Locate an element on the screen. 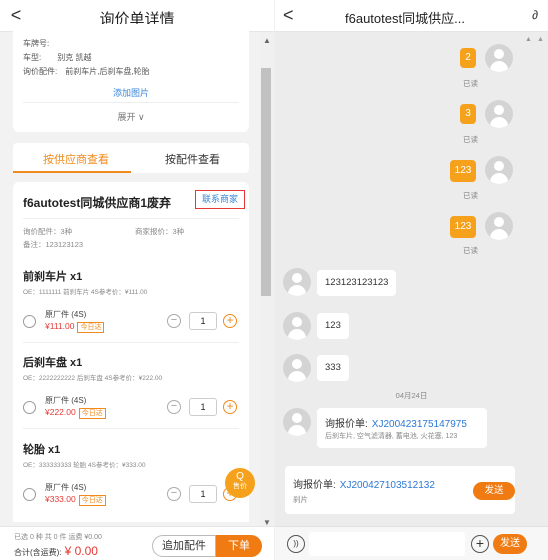 The image size is (548, 560). model-row: 车型: 别克 凯越 is located at coordinates (57, 57).